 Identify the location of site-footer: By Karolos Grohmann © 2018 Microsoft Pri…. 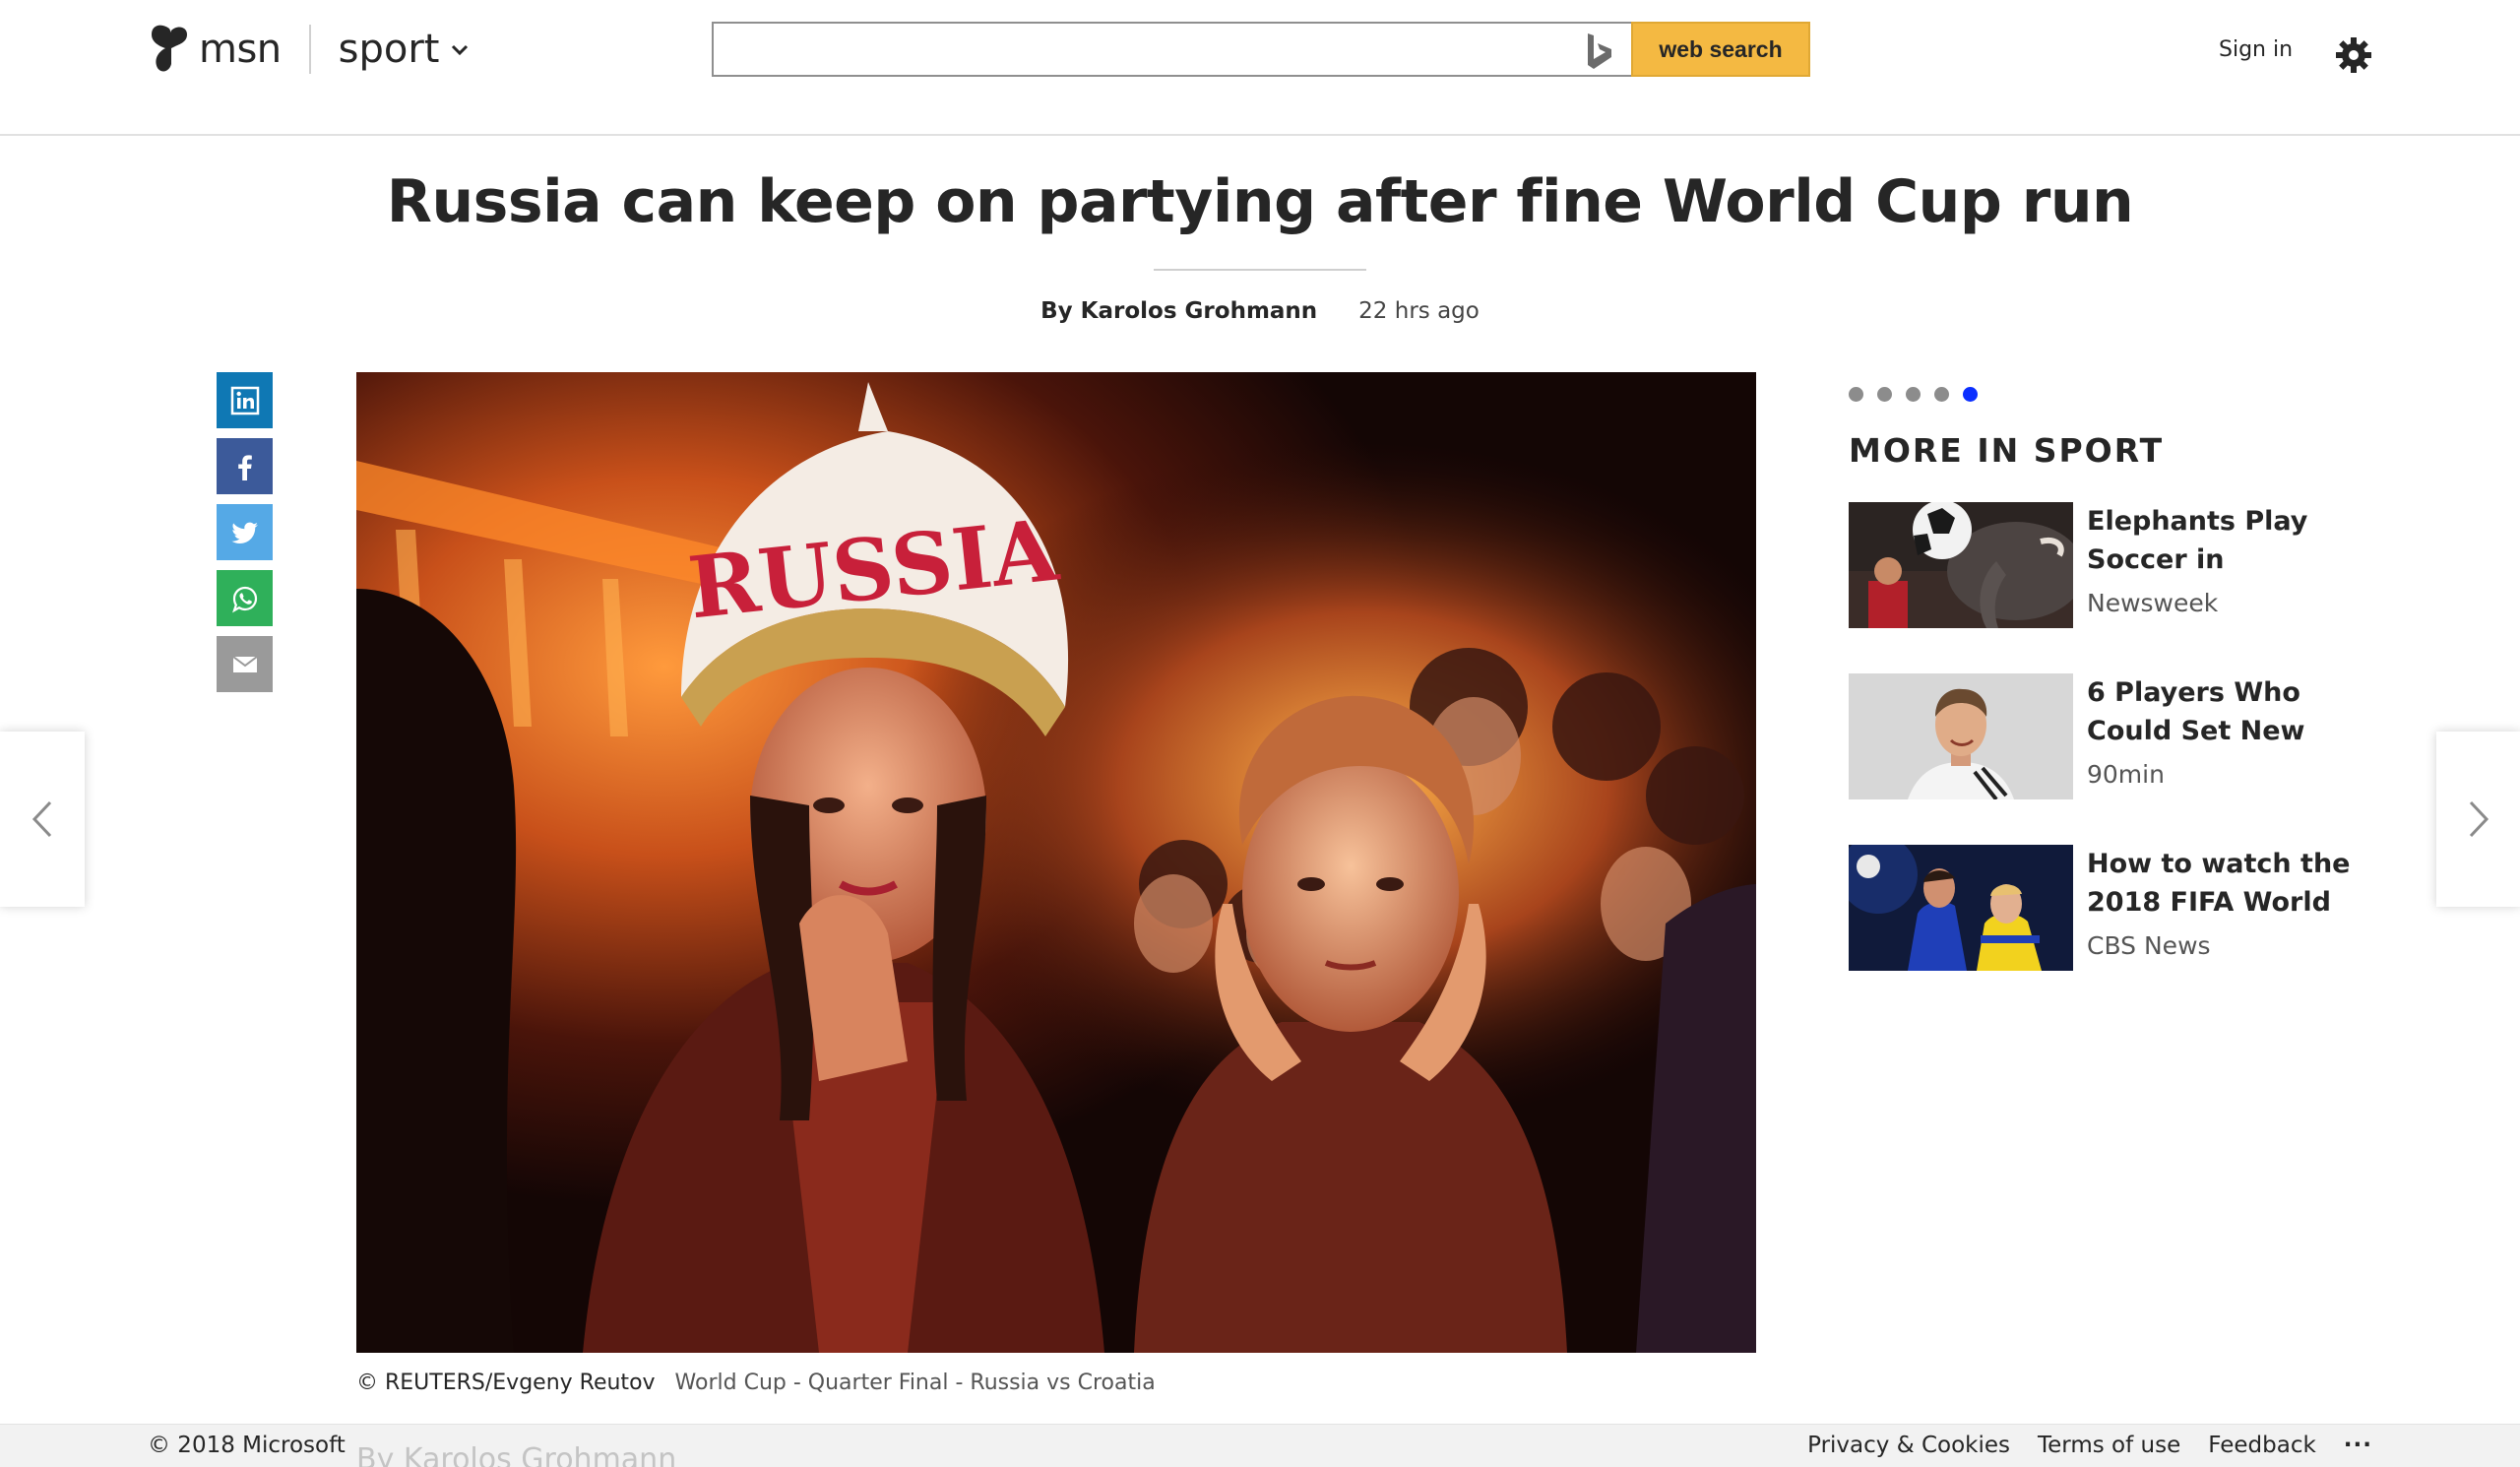
(1260, 1445).